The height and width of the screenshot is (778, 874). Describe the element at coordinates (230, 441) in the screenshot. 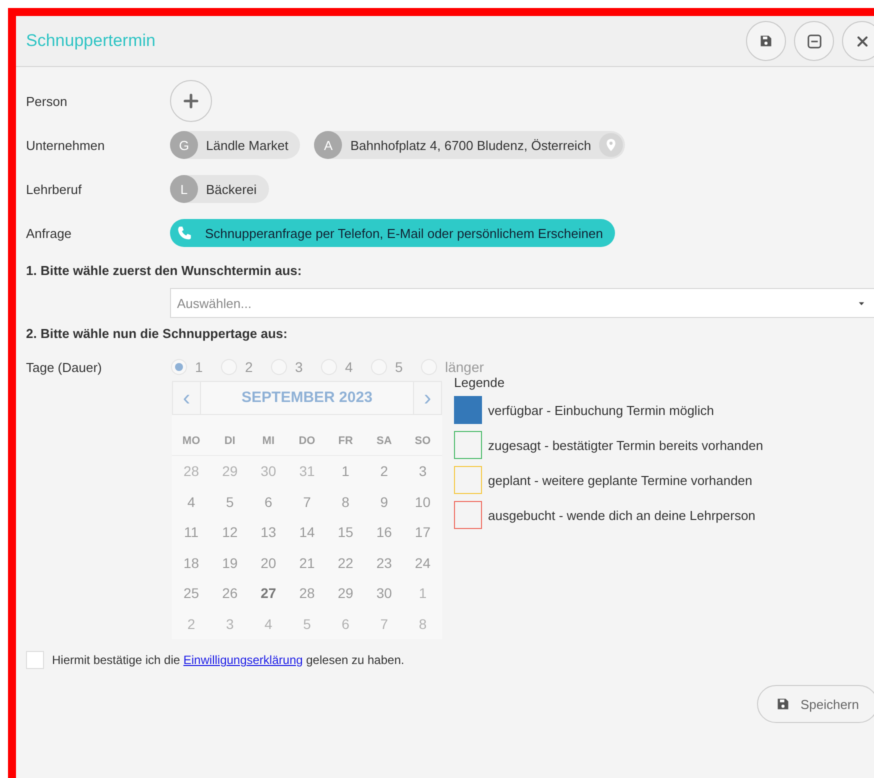

I see `weekday-label: DI` at that location.